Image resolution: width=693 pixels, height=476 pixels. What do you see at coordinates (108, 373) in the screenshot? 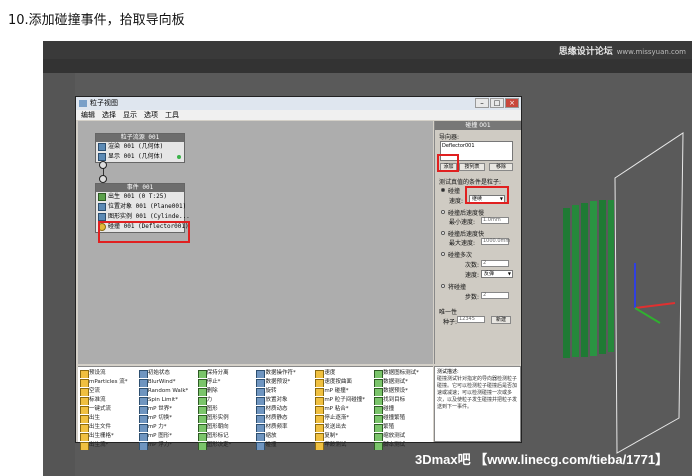
I see `depot-item: 预设流` at bounding box center [108, 373].